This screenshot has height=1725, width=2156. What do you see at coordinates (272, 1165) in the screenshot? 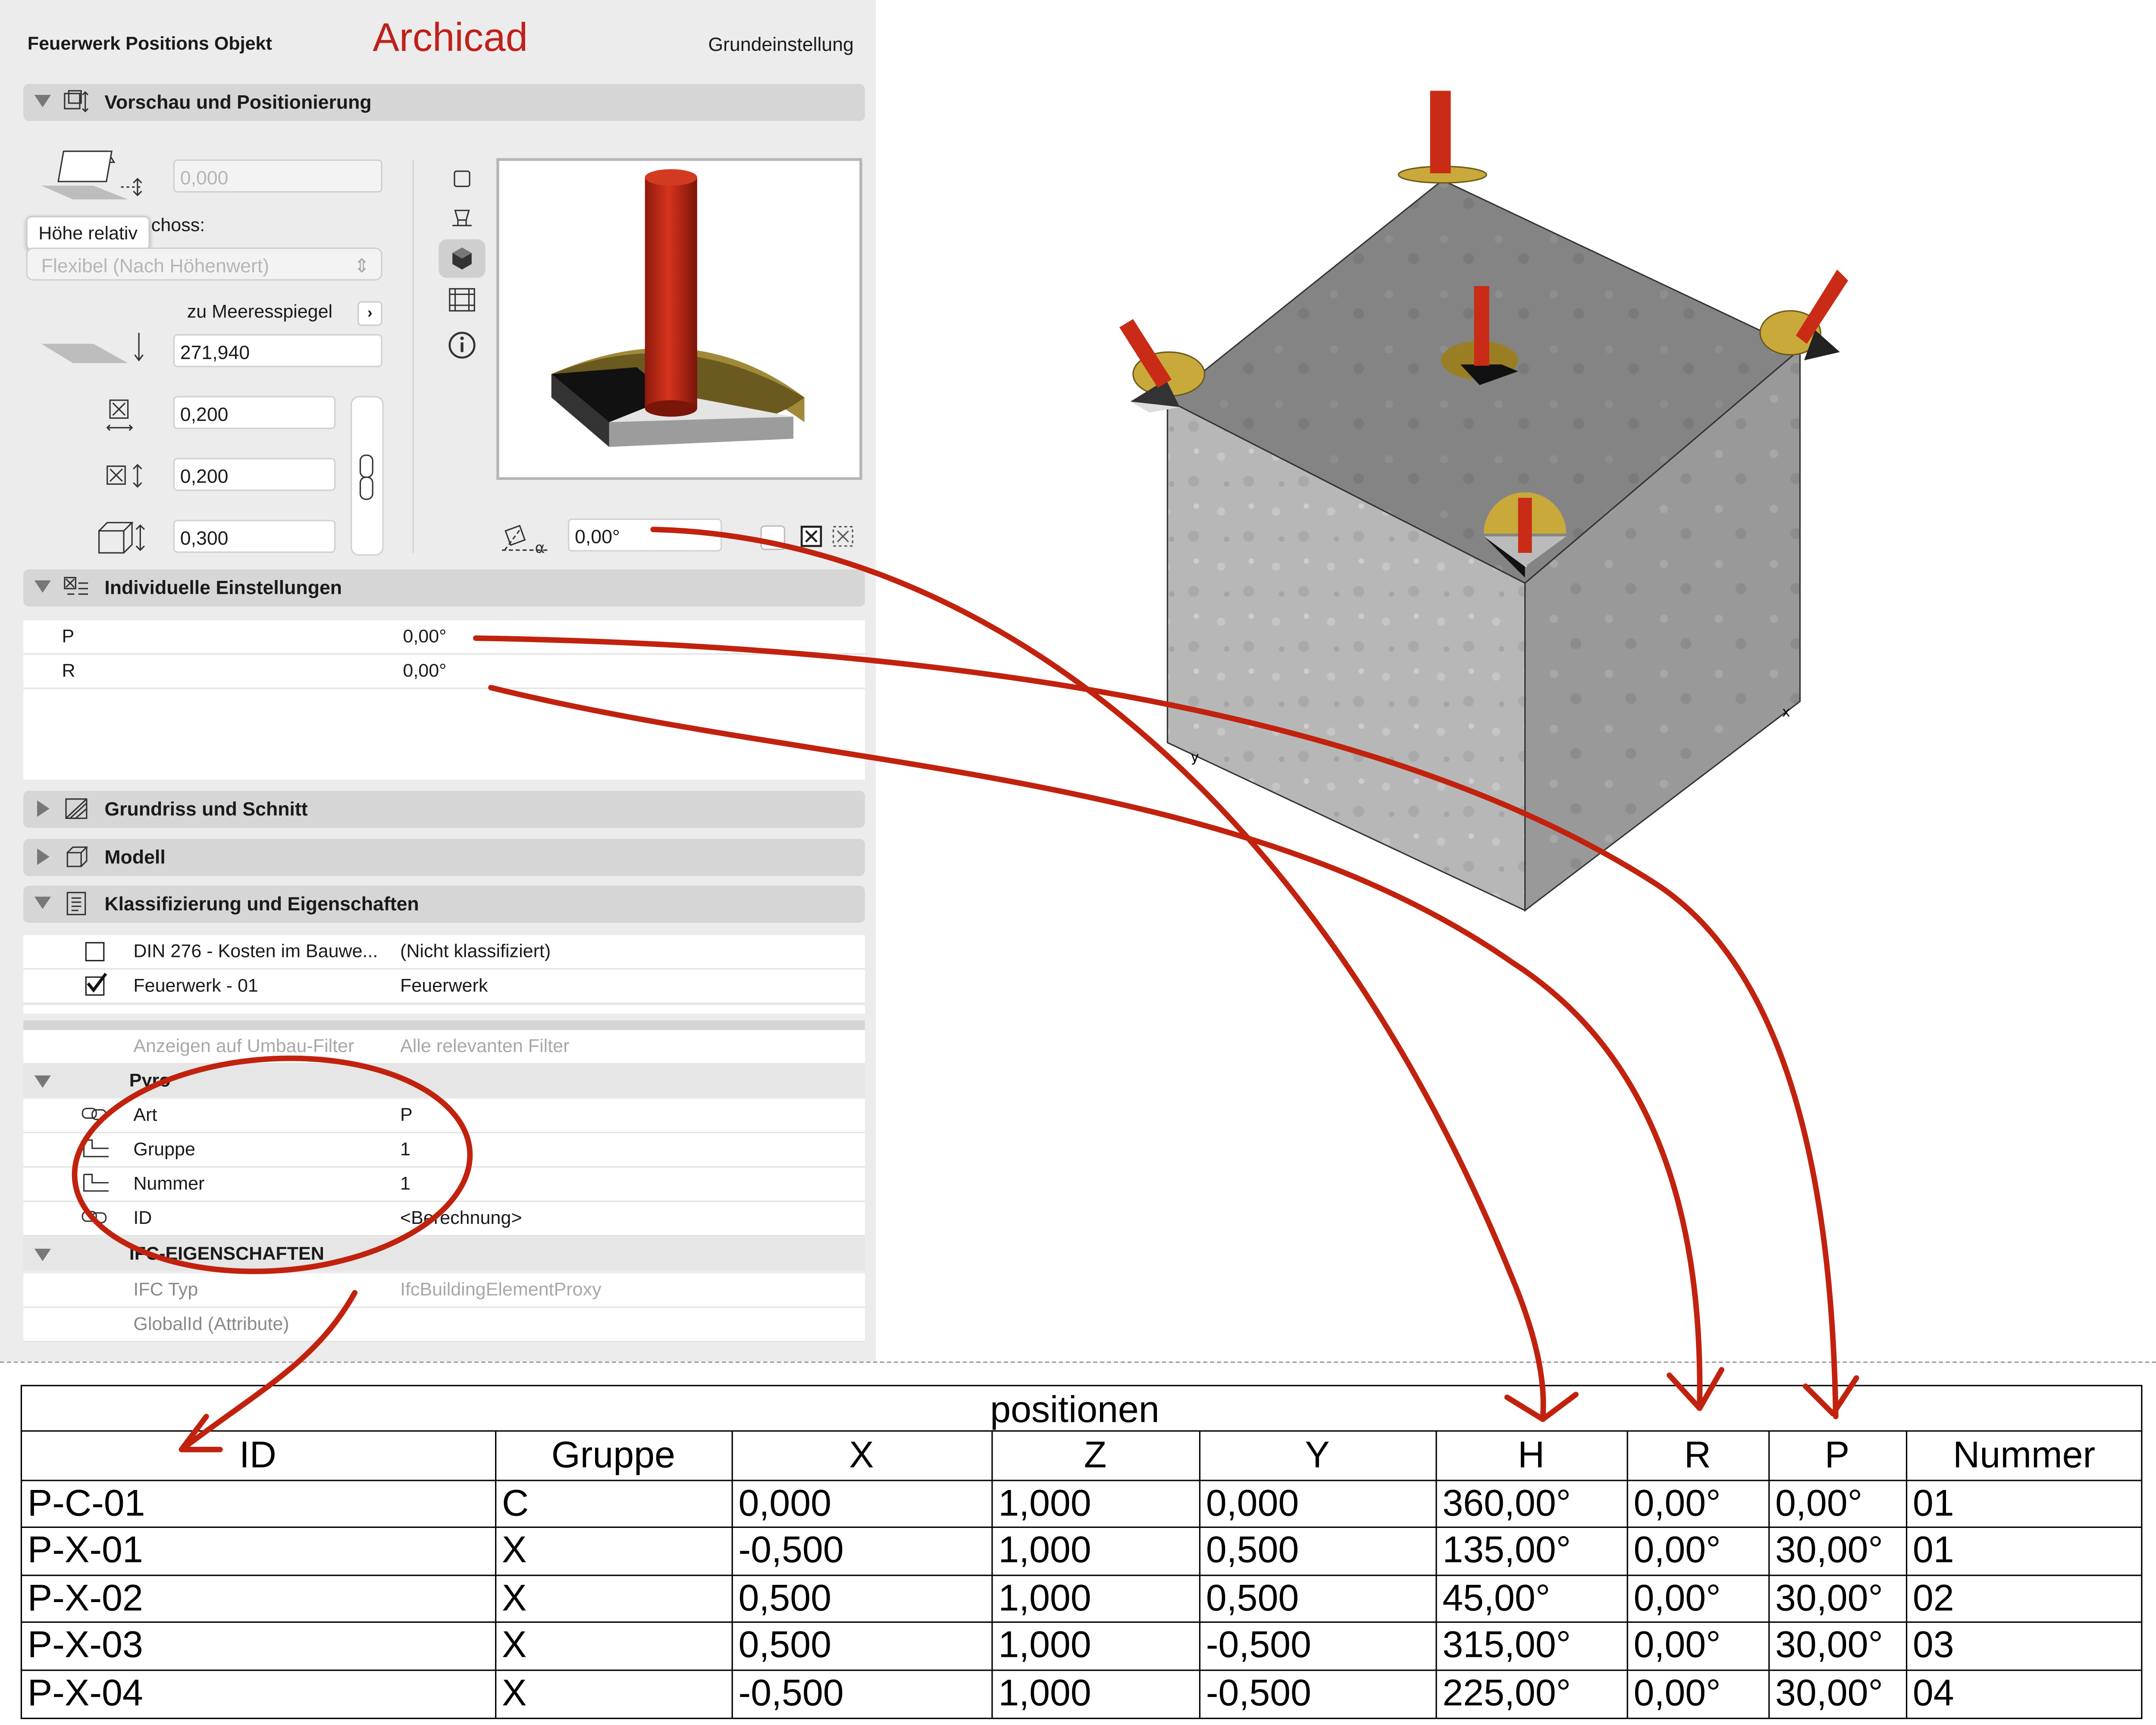
I see `highlight-circle` at bounding box center [272, 1165].